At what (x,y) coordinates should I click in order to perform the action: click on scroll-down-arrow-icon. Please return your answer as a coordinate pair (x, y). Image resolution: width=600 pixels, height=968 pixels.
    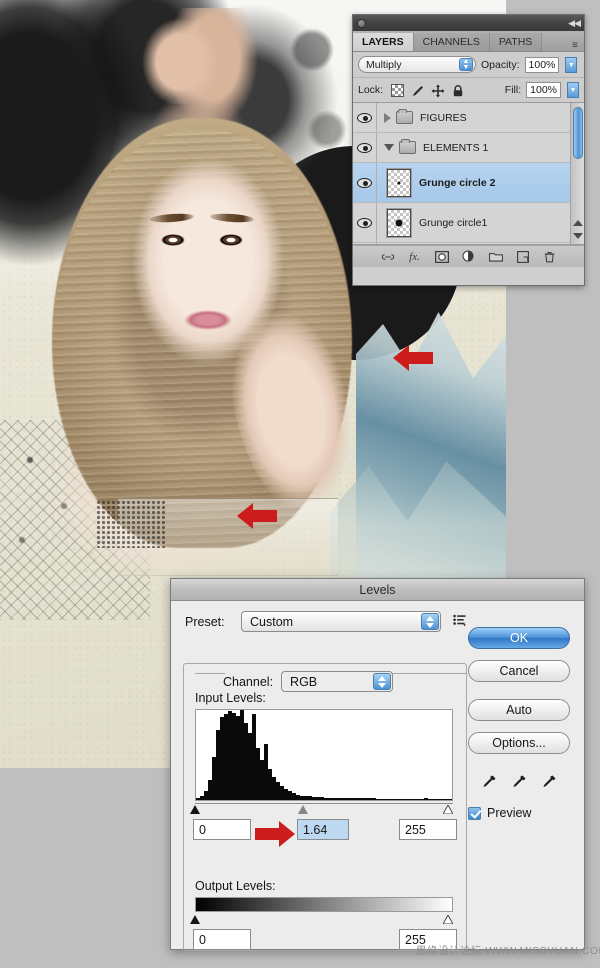
    Looking at the image, I should click on (578, 236).